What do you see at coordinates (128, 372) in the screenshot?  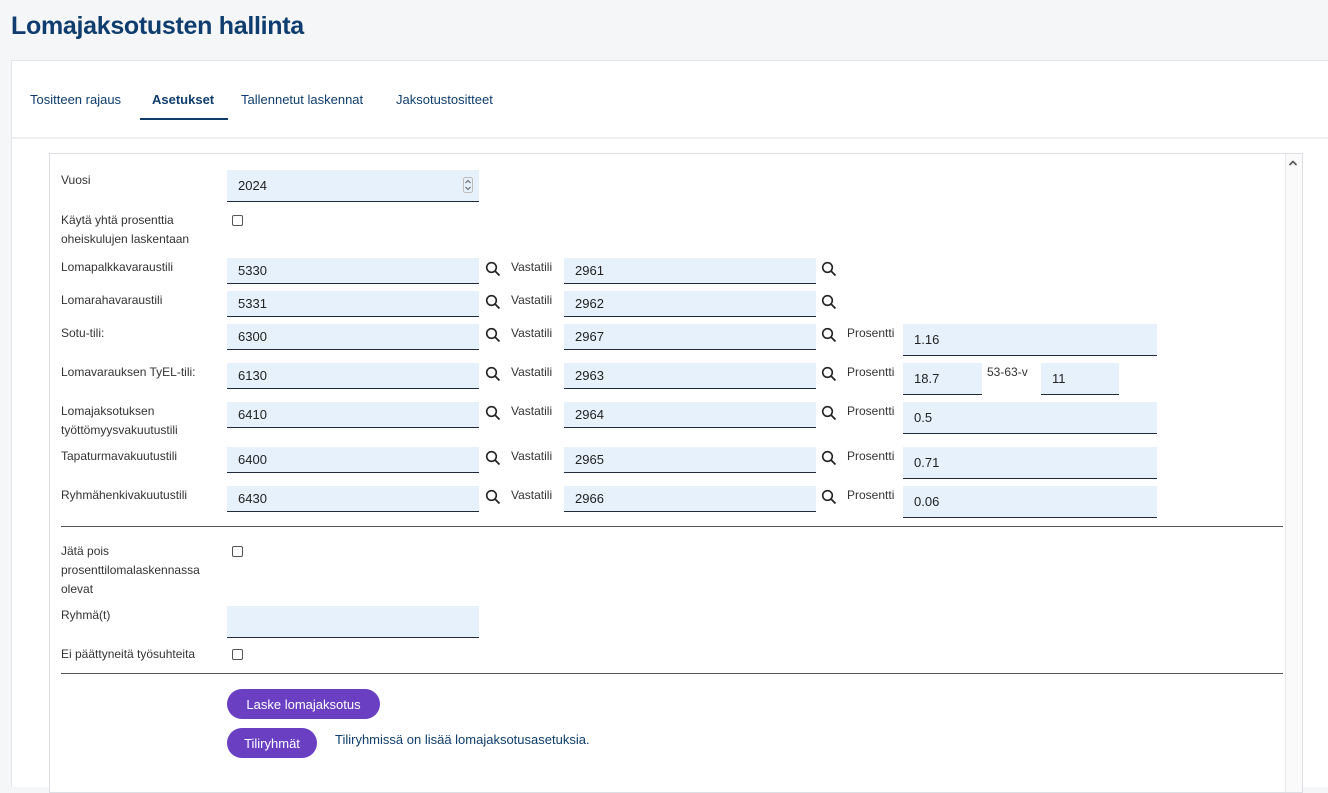 I see `row-label: Lomavarauksen TyEL-tili:` at bounding box center [128, 372].